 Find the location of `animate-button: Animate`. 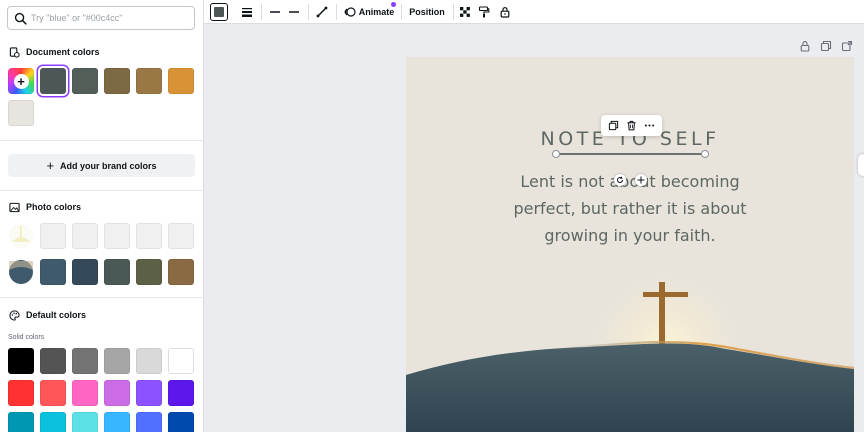

animate-button: Animate is located at coordinates (369, 12).